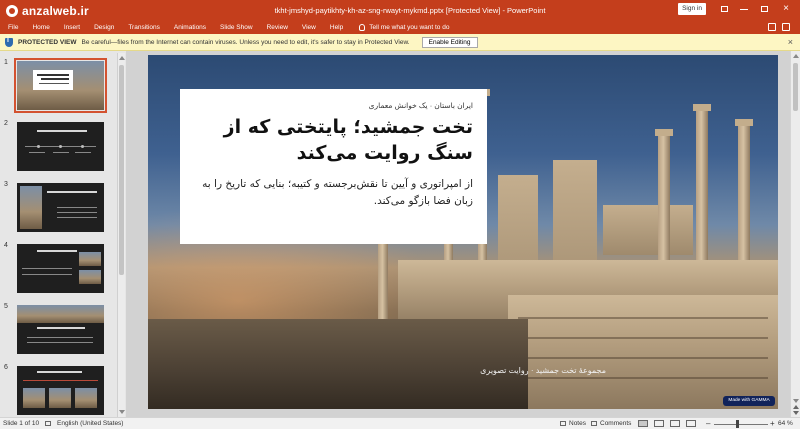 Image resolution: width=800 pixels, height=429 pixels. What do you see at coordinates (616, 423) in the screenshot?
I see `comments-label: Comments` at bounding box center [616, 423].